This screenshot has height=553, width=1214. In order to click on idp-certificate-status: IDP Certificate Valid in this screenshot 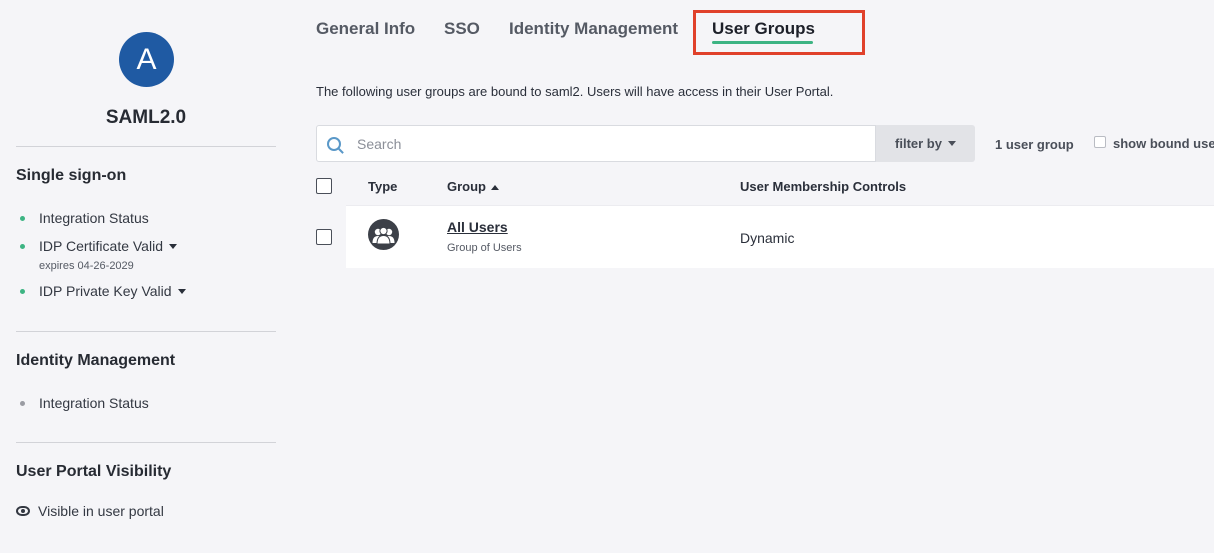, I will do `click(96, 246)`.